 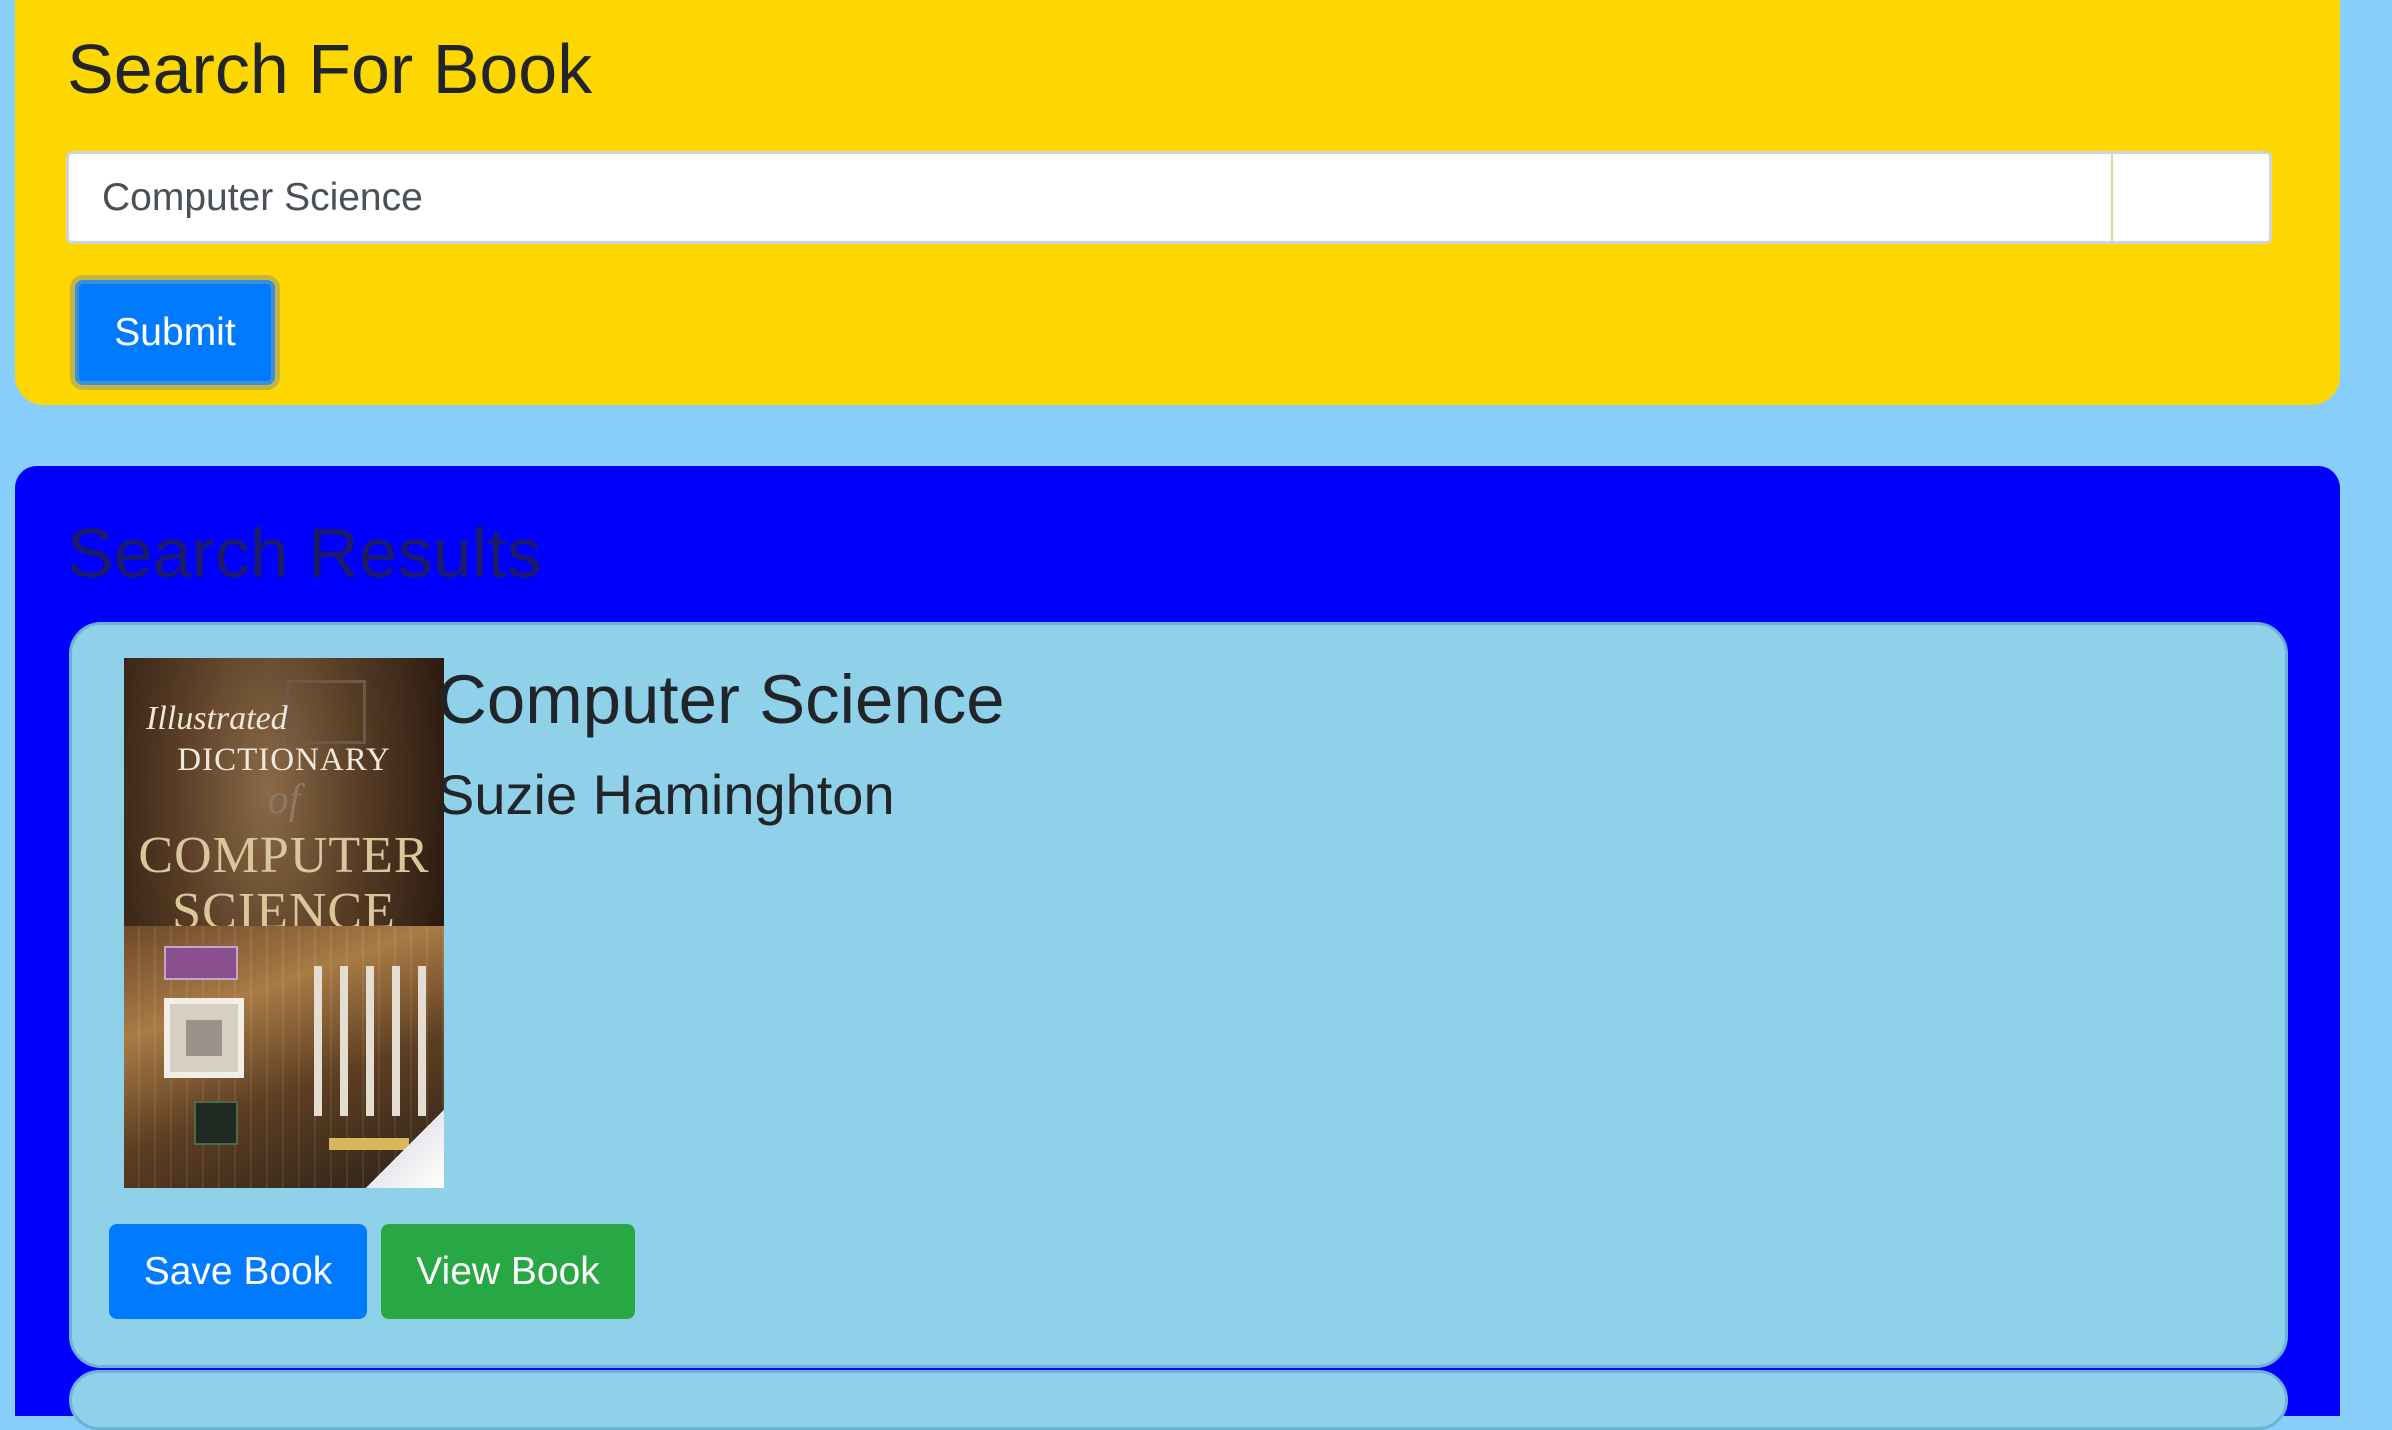 I want to click on cover-cpu-socket, so click(x=204, y=1038).